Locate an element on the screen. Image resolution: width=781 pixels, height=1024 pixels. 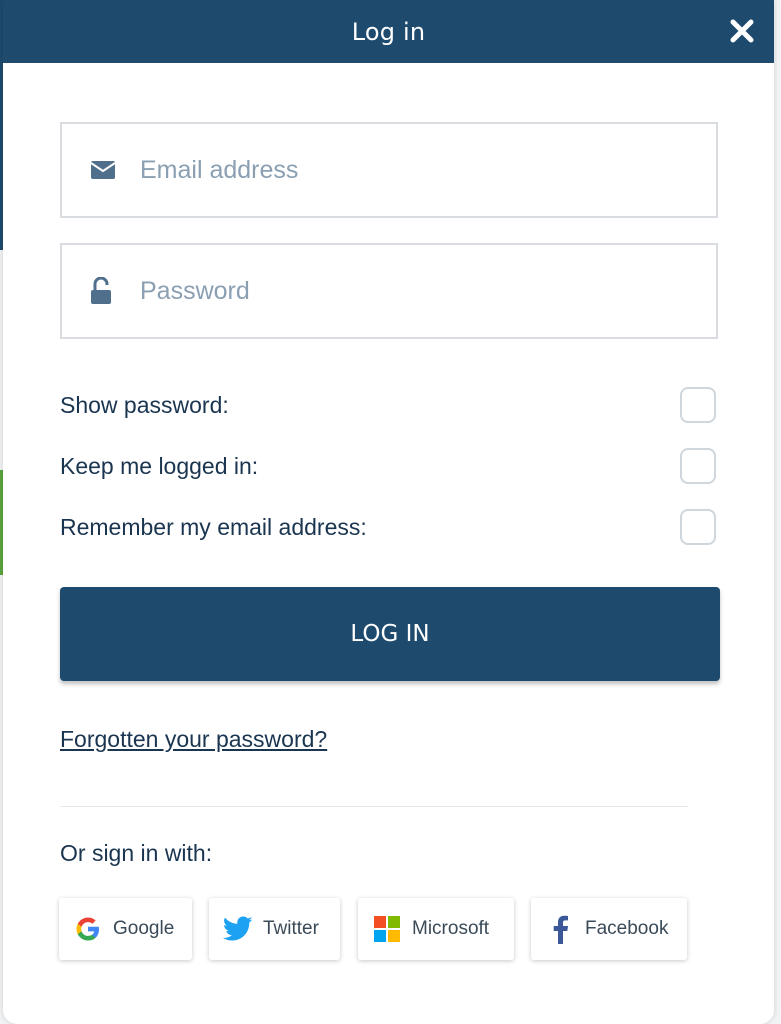
modal-title: Log in is located at coordinates (388, 31).